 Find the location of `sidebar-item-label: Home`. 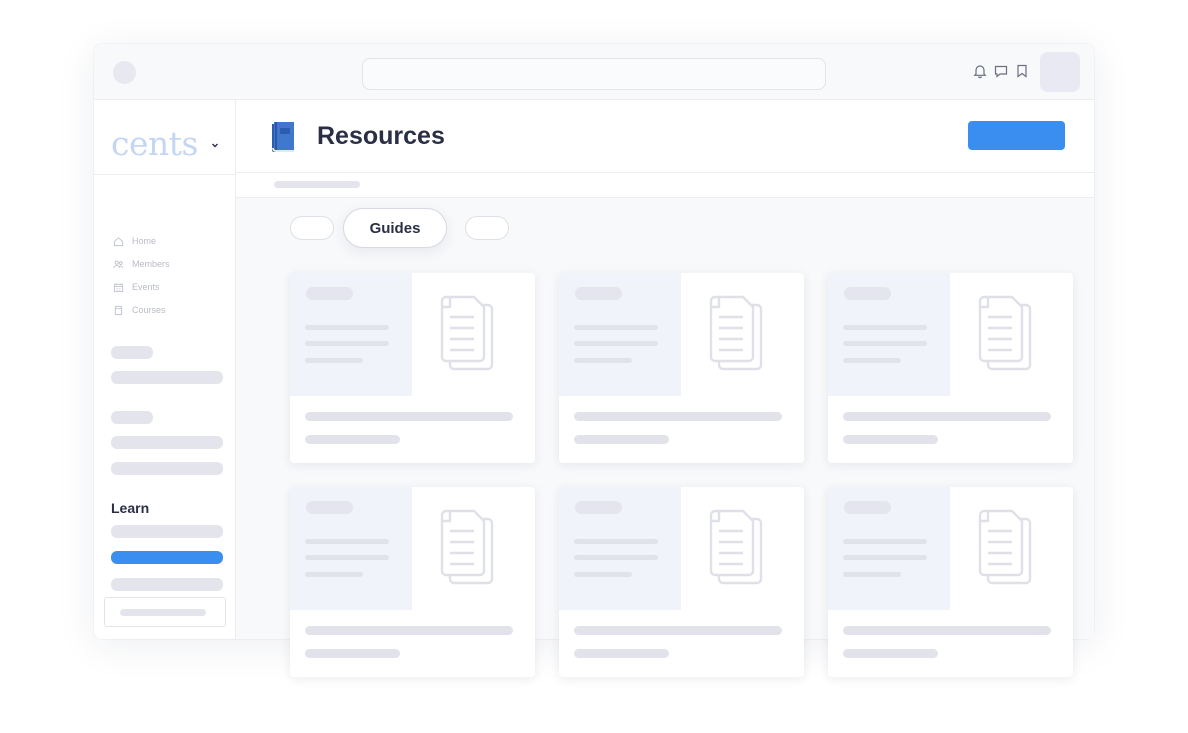

sidebar-item-label: Home is located at coordinates (144, 241).